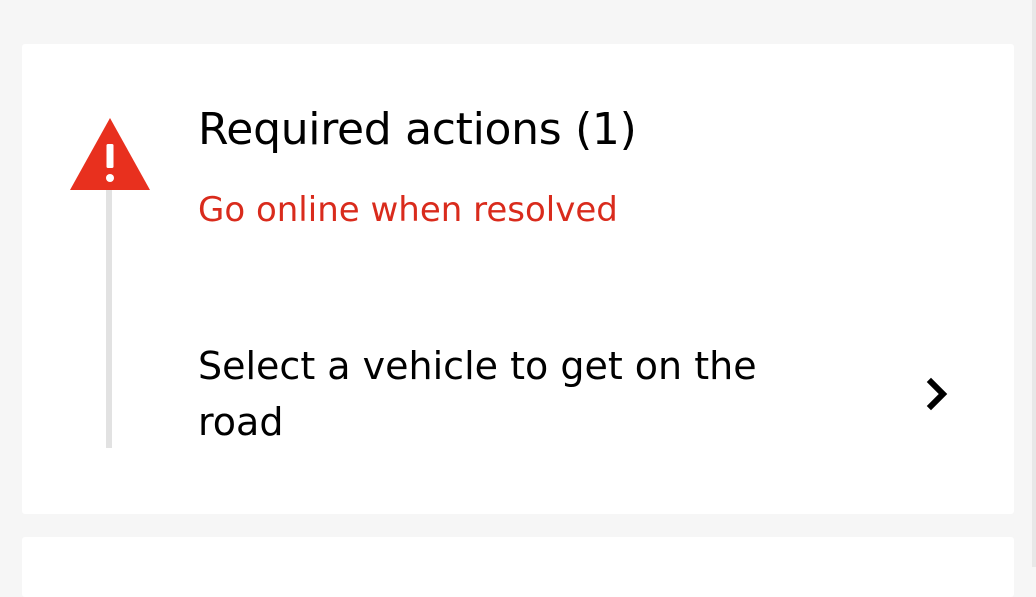 The image size is (1036, 597). What do you see at coordinates (109, 319) in the screenshot?
I see `timeline-line` at bounding box center [109, 319].